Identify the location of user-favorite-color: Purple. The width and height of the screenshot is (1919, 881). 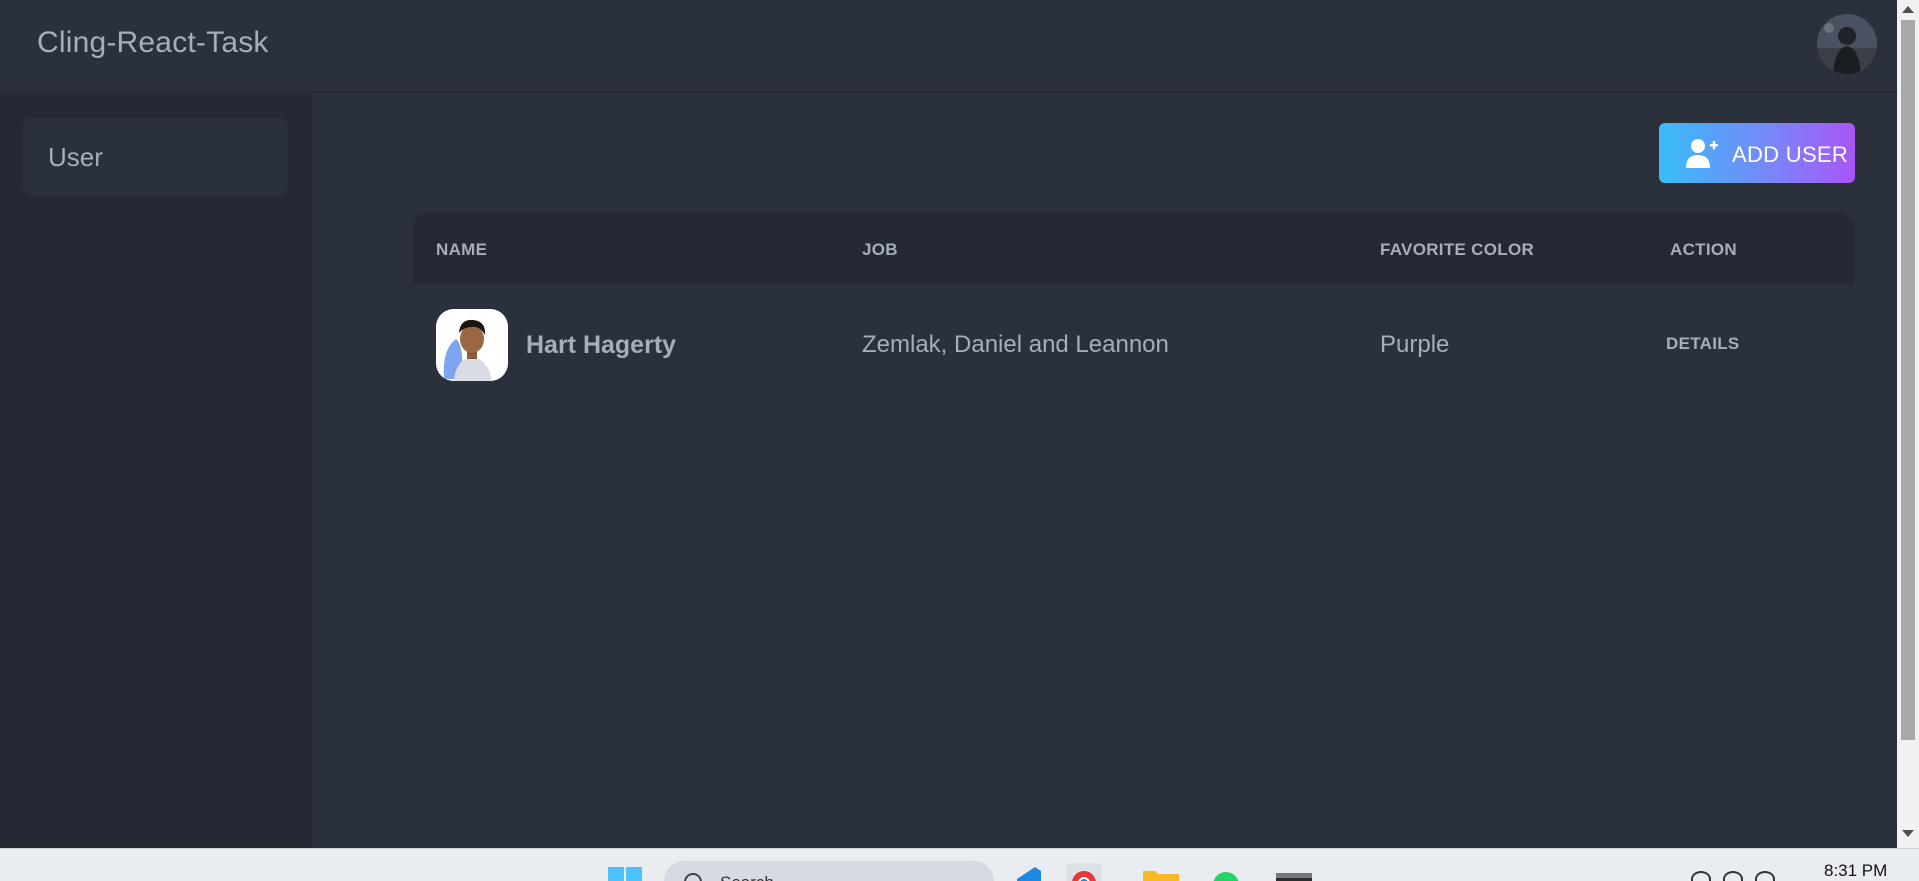
(1415, 344).